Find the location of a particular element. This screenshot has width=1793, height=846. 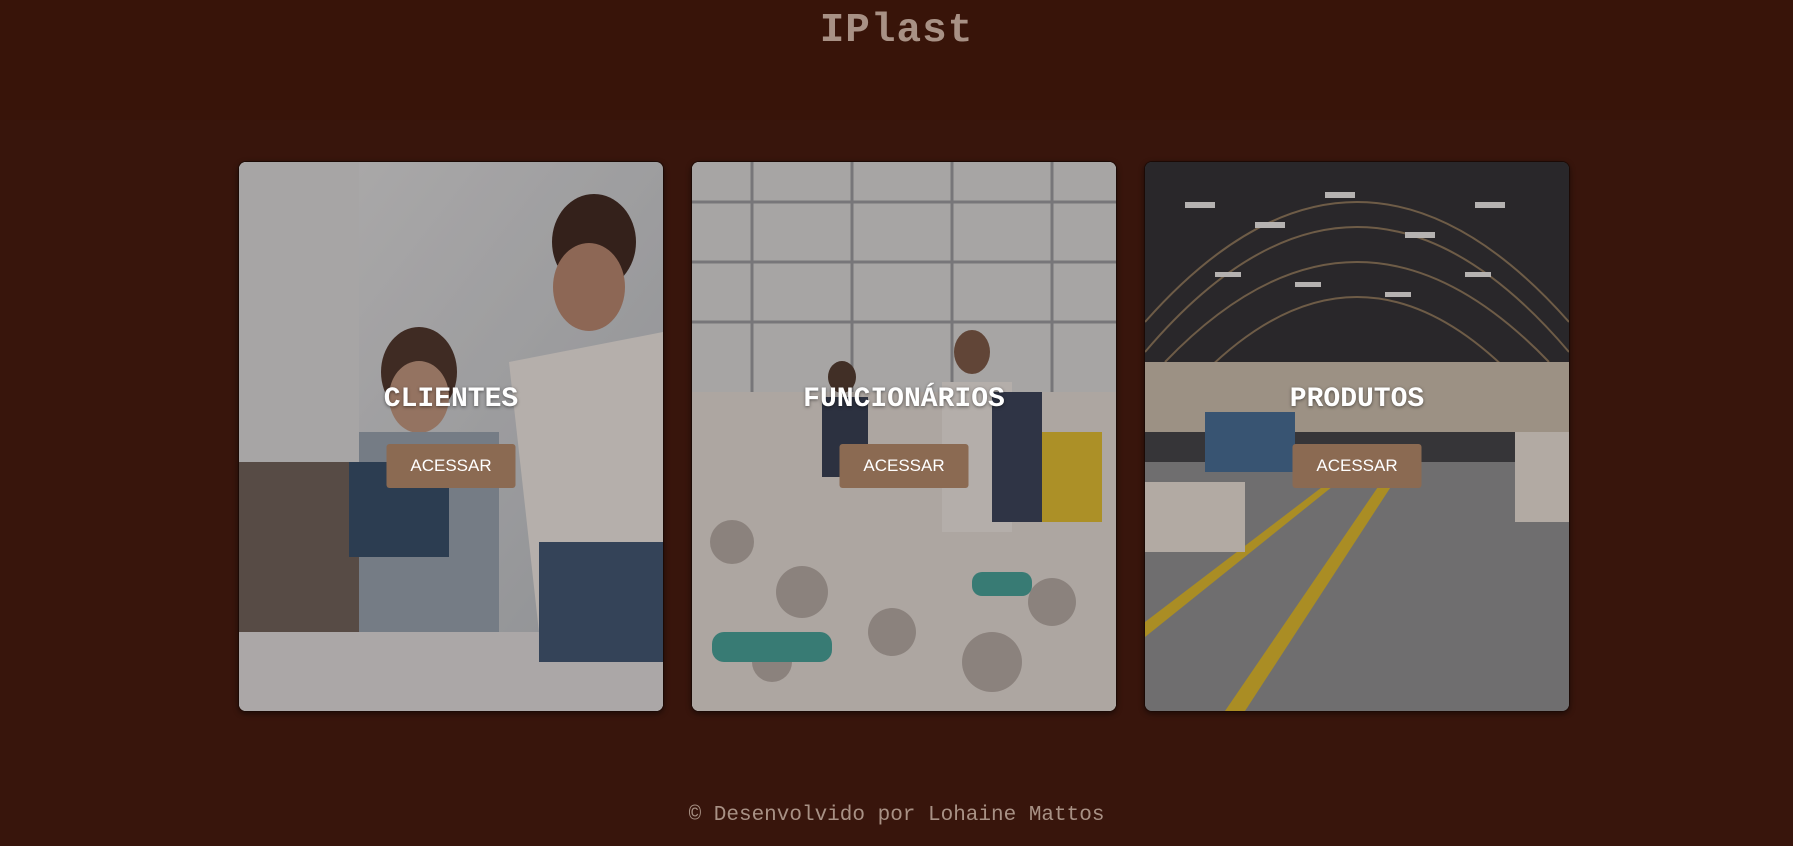

acessar-clientes-button: ACESSAR is located at coordinates (451, 466).